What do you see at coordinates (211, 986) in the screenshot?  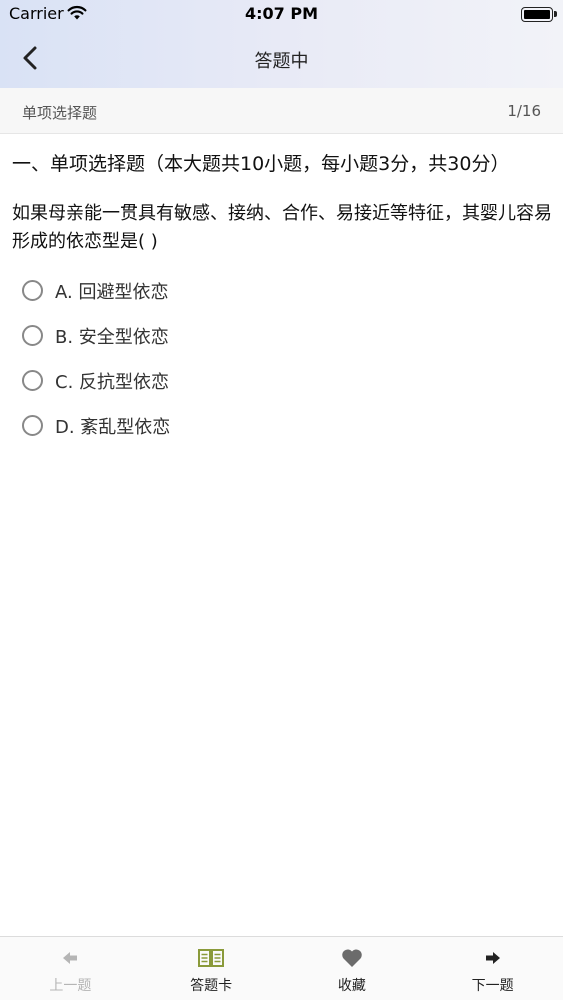 I see `tab-label: 答题卡` at bounding box center [211, 986].